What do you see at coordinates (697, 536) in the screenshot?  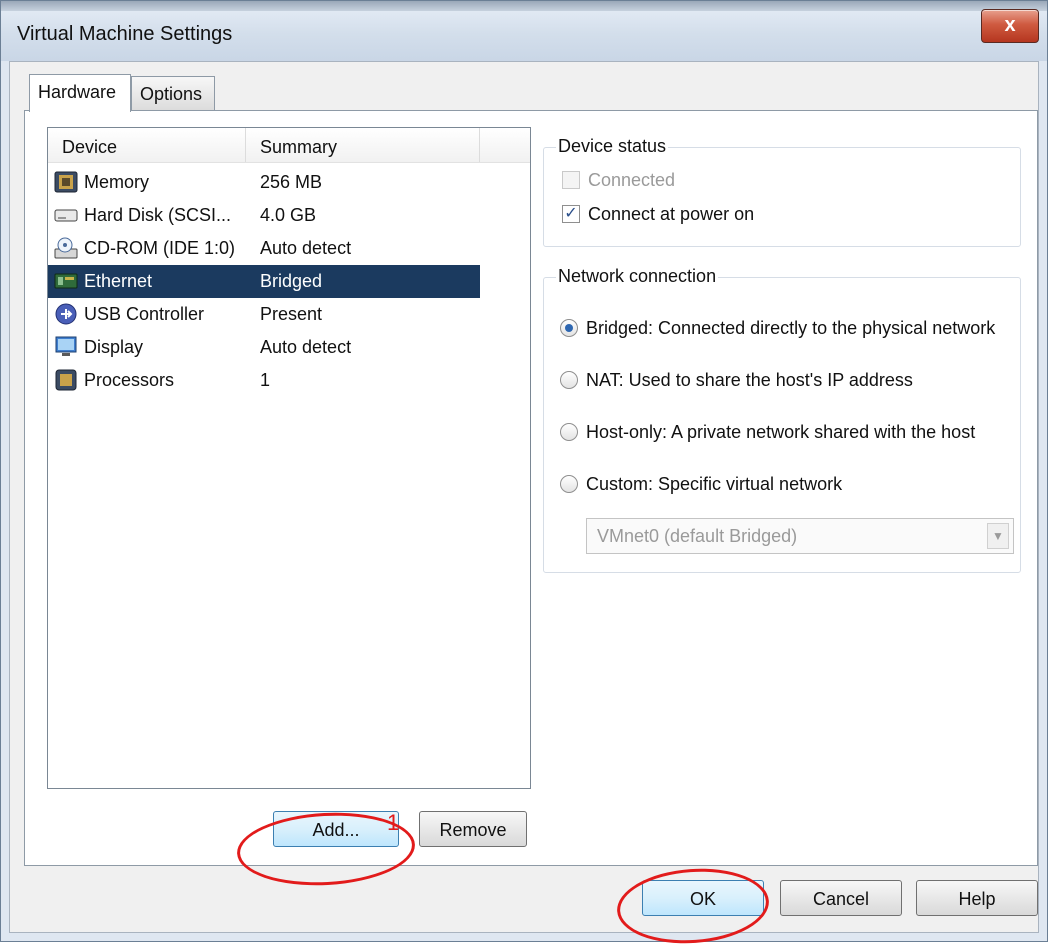 I see `custom-network-value: VMnet0 (default Bridged)` at bounding box center [697, 536].